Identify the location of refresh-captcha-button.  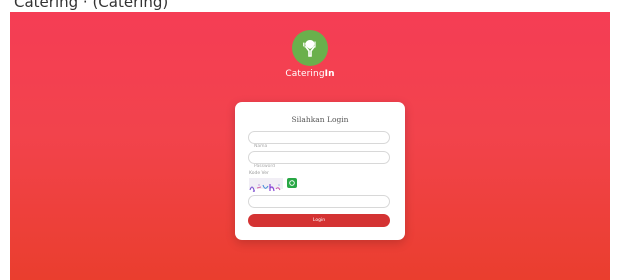
(292, 183).